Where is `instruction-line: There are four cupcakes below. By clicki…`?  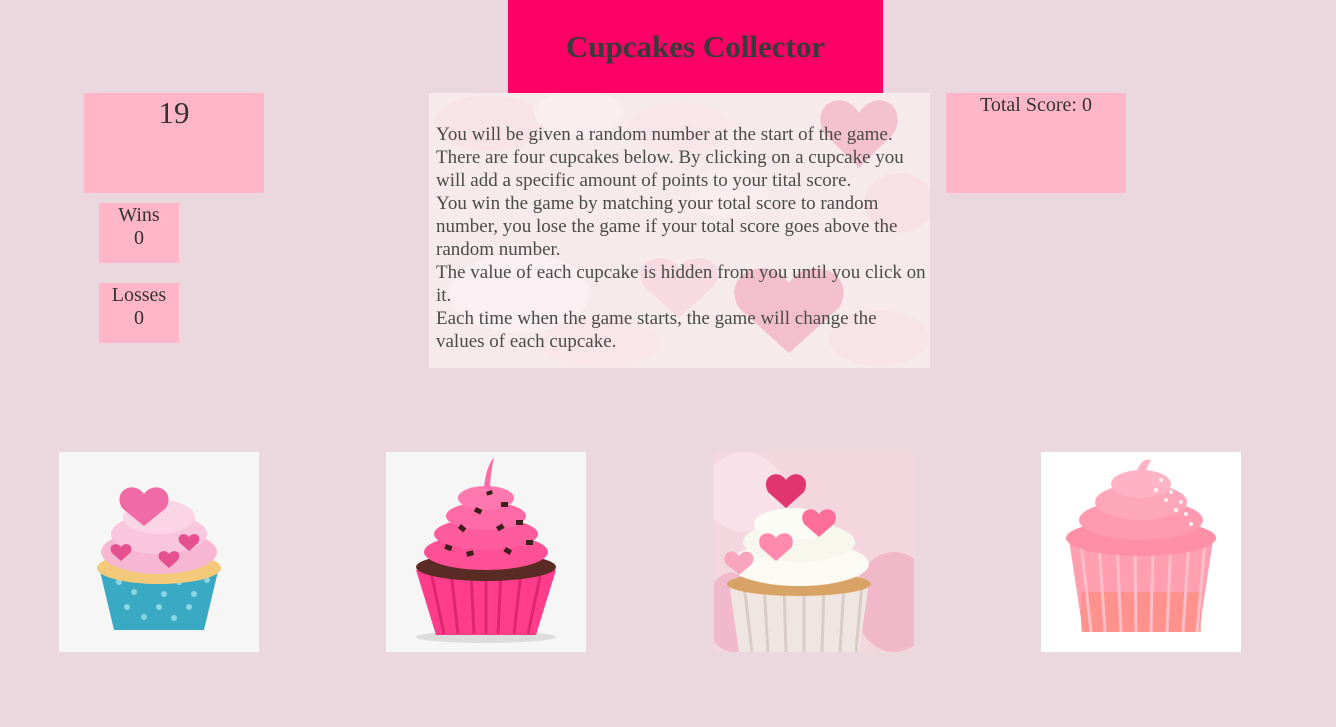 instruction-line: There are four cupcakes below. By clicki… is located at coordinates (670, 169).